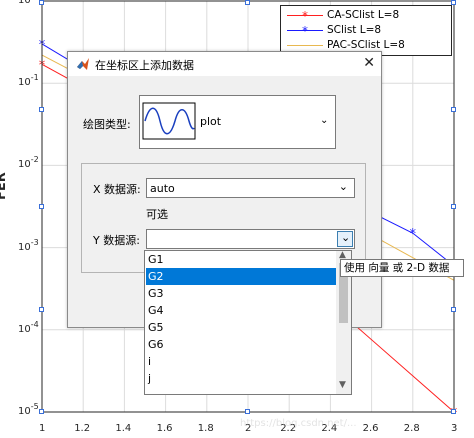 This screenshot has height=438, width=474. What do you see at coordinates (370, 428) in the screenshot?
I see `x-tick-label: 2.6` at bounding box center [370, 428].